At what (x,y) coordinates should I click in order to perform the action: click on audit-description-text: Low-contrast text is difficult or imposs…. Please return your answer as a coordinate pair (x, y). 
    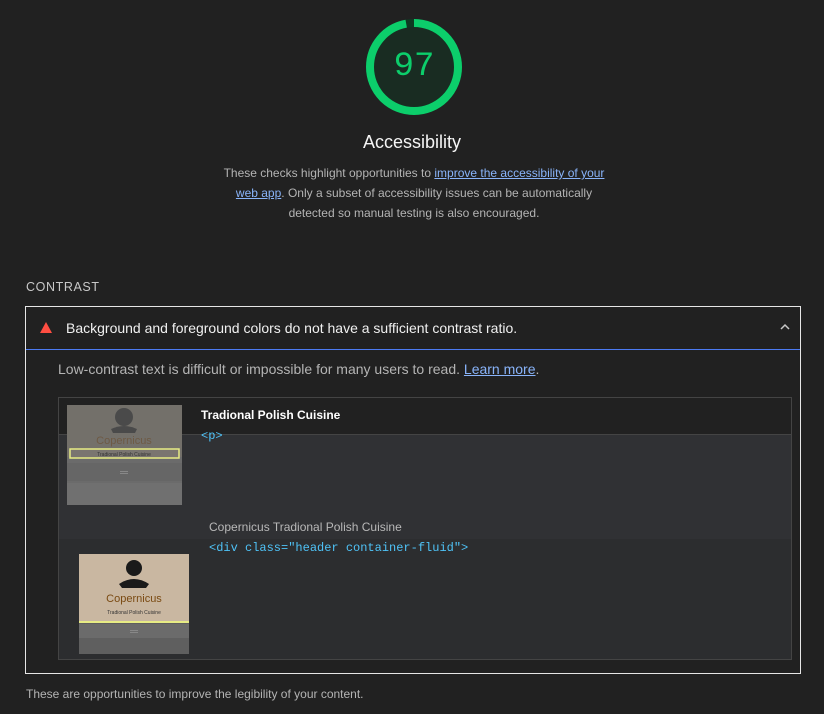
    Looking at the image, I should click on (261, 369).